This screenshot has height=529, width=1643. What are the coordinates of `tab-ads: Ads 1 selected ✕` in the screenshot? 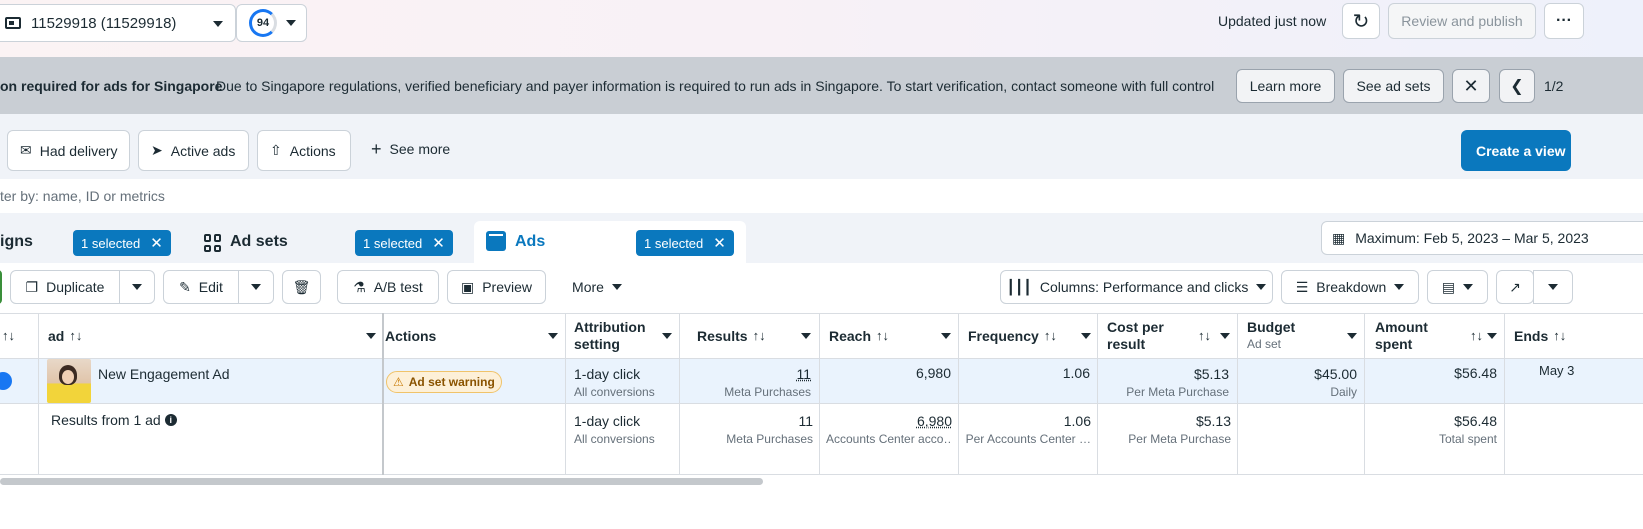 It's located at (610, 242).